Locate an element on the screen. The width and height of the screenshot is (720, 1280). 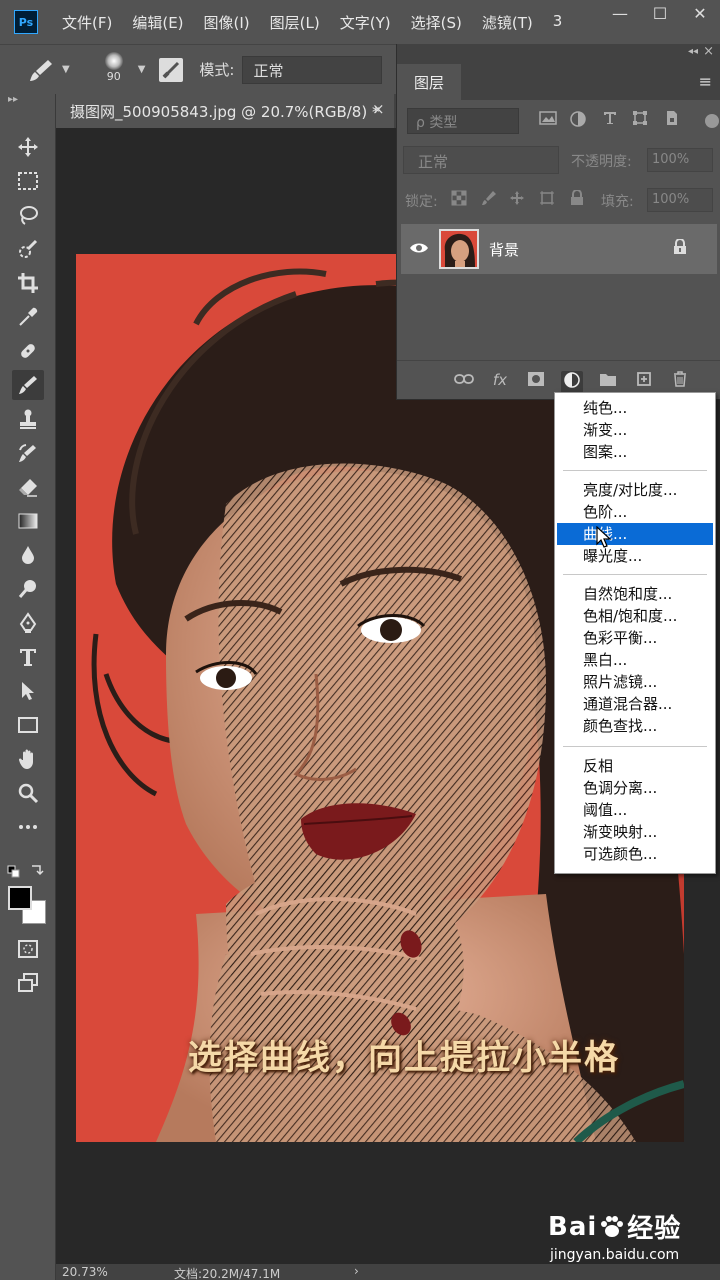
menu-select: 选择(S) is located at coordinates (436, 22).